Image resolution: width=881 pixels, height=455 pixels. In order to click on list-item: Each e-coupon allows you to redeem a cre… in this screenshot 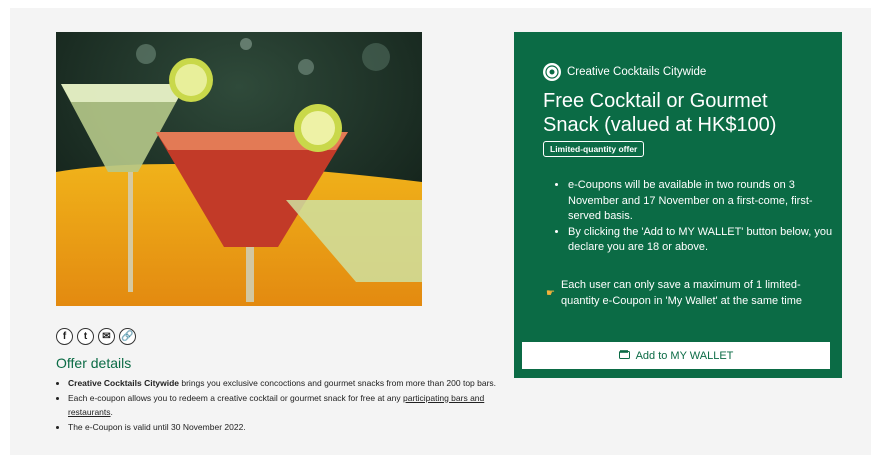, I will do `click(298, 405)`.